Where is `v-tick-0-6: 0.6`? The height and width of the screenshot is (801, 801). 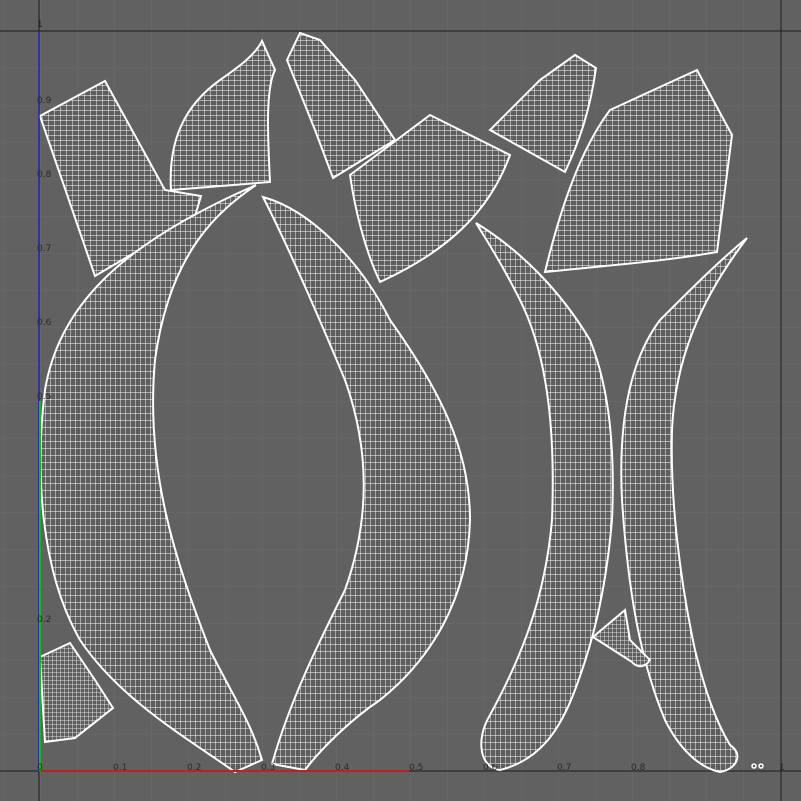 v-tick-0-6: 0.6 is located at coordinates (44, 323).